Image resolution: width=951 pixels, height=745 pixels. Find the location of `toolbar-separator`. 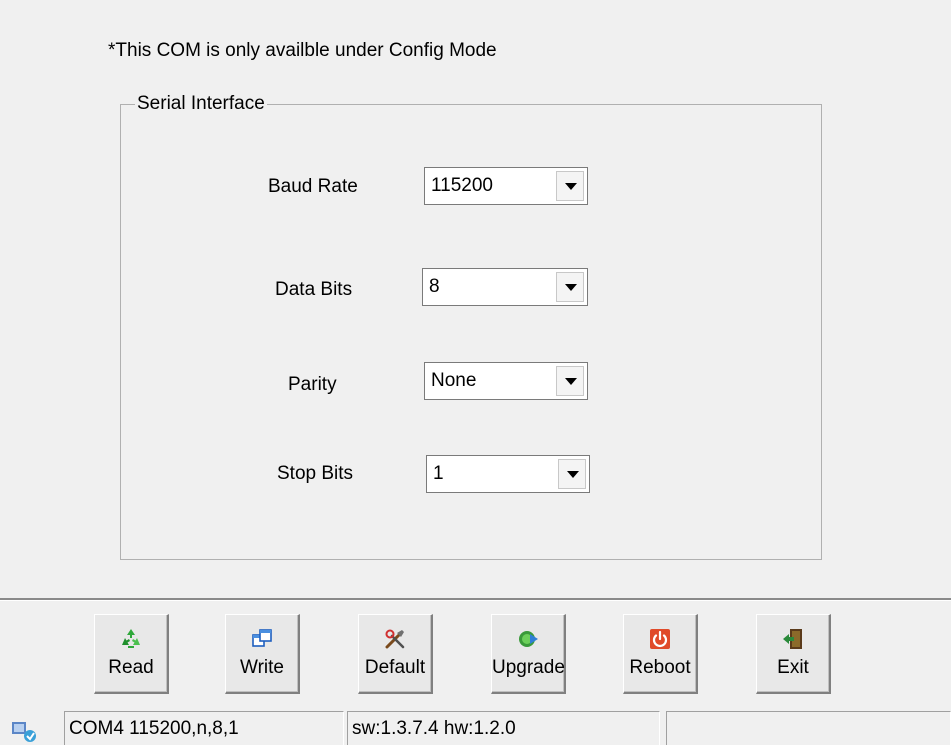

toolbar-separator is located at coordinates (475, 599).